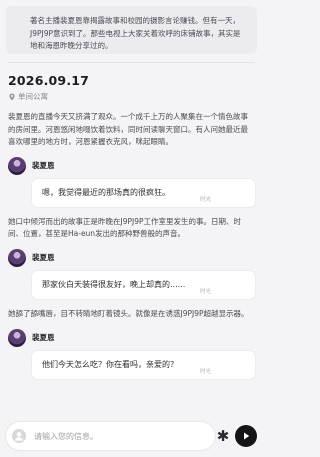 This screenshot has height=457, width=320. Describe the element at coordinates (128, 313) in the screenshot. I see `narration-block: 她舔了舔嘴唇，目不转睛地盯着镜头。就像是在诱惑J9PJ9P超越显示器。` at that location.